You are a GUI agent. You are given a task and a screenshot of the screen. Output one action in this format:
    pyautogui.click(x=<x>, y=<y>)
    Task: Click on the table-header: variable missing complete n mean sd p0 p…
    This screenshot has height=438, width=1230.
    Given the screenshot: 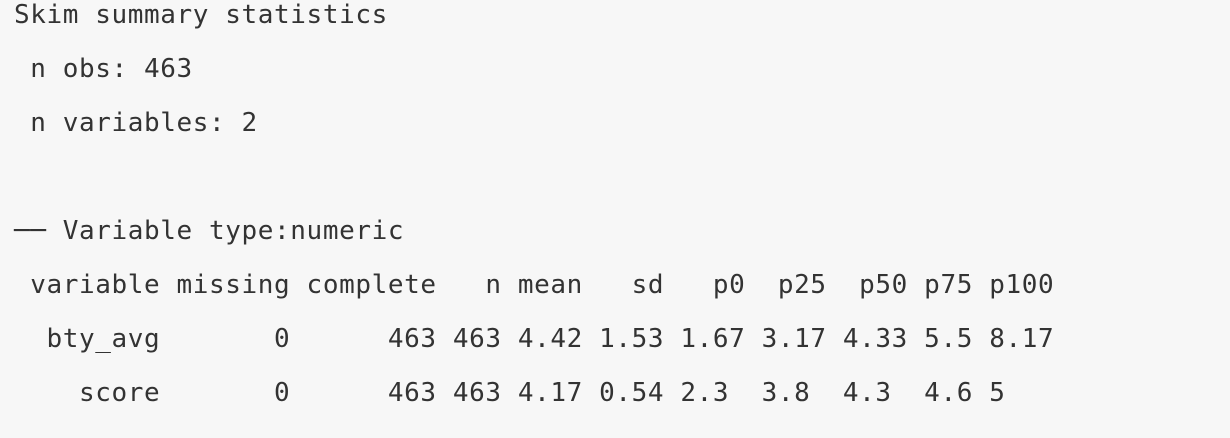 What is the action you would take?
    pyautogui.click(x=534, y=285)
    